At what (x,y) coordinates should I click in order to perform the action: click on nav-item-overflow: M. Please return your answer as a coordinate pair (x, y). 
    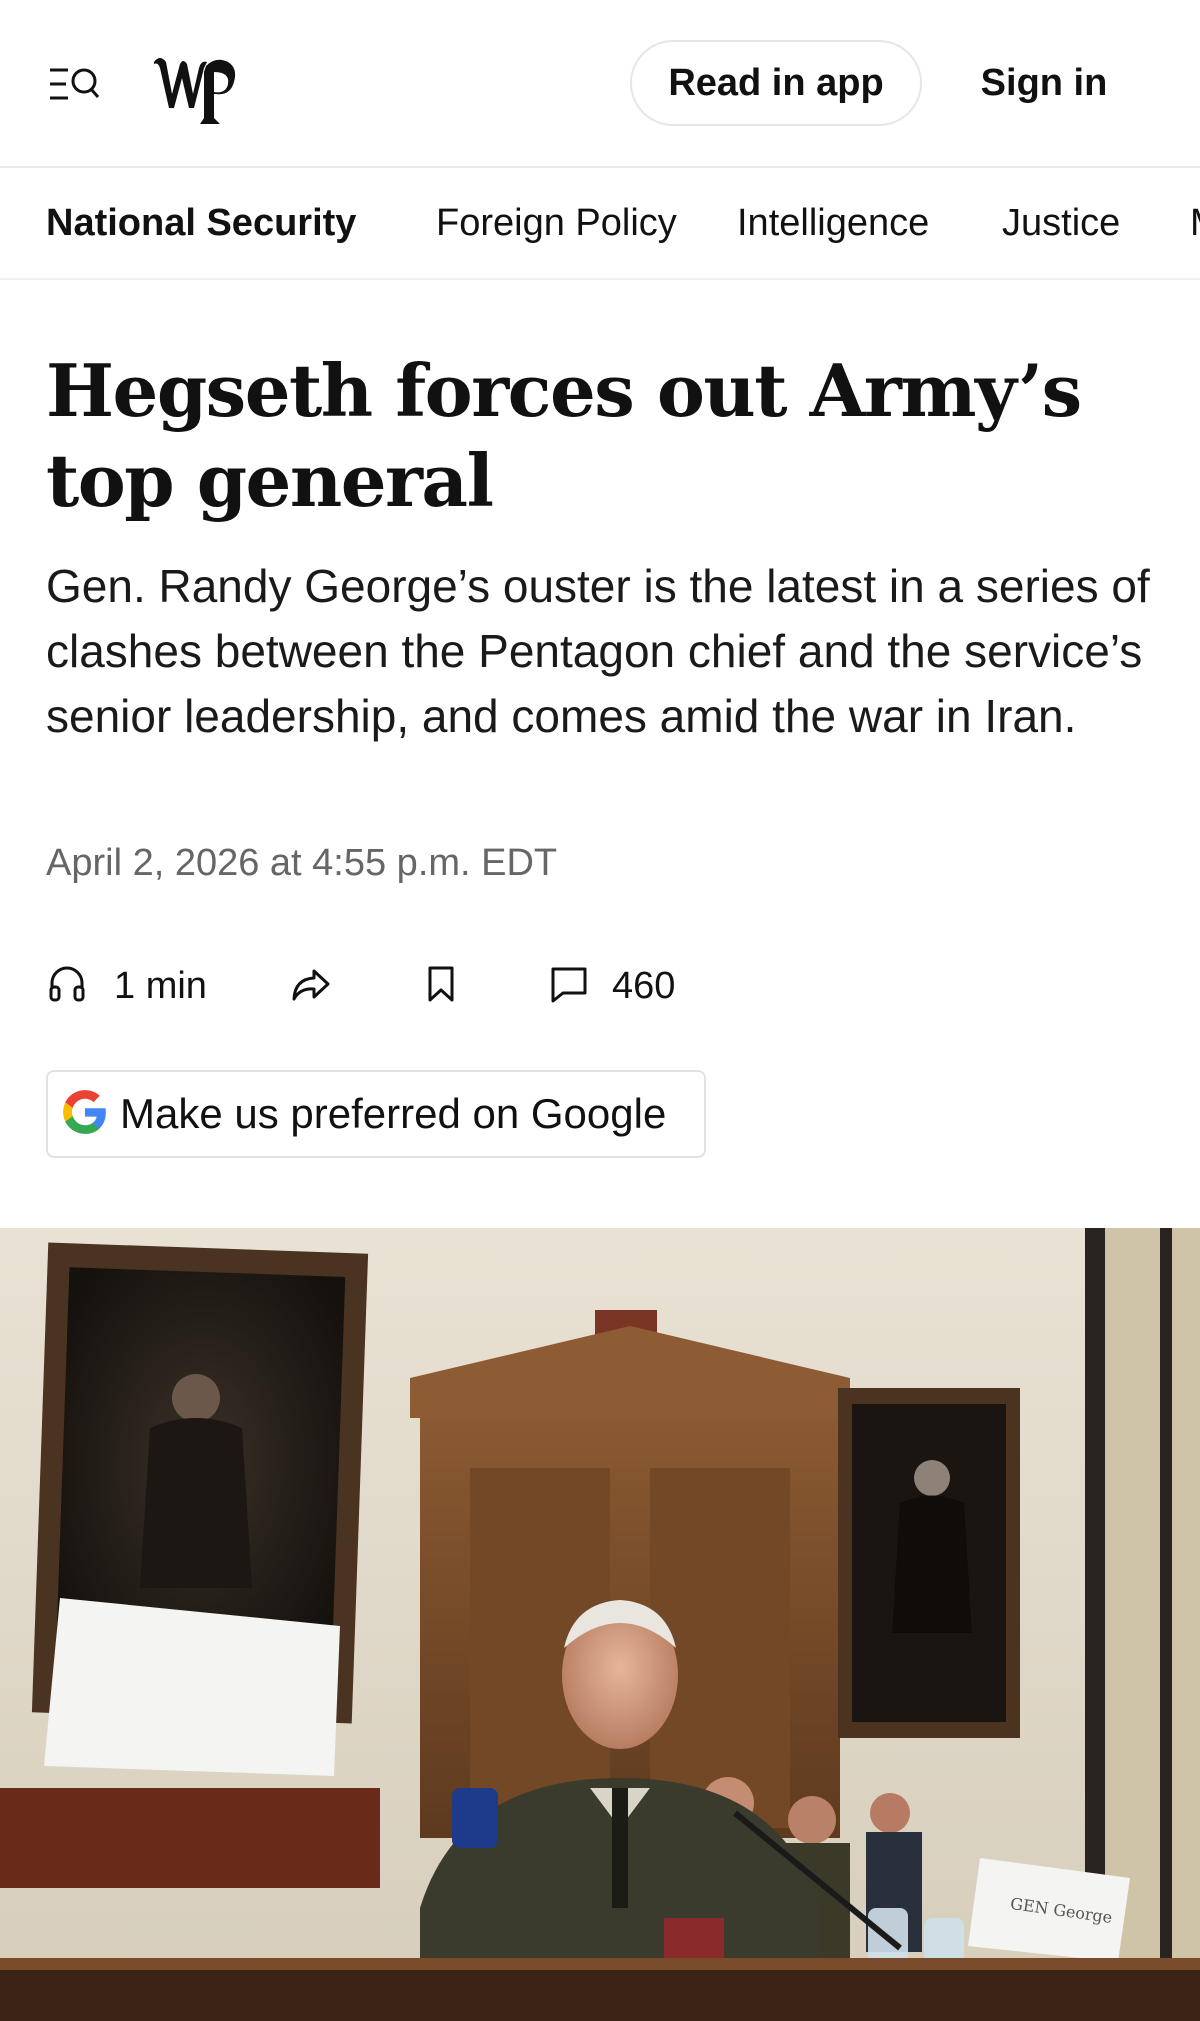
    Looking at the image, I should click on (1195, 223).